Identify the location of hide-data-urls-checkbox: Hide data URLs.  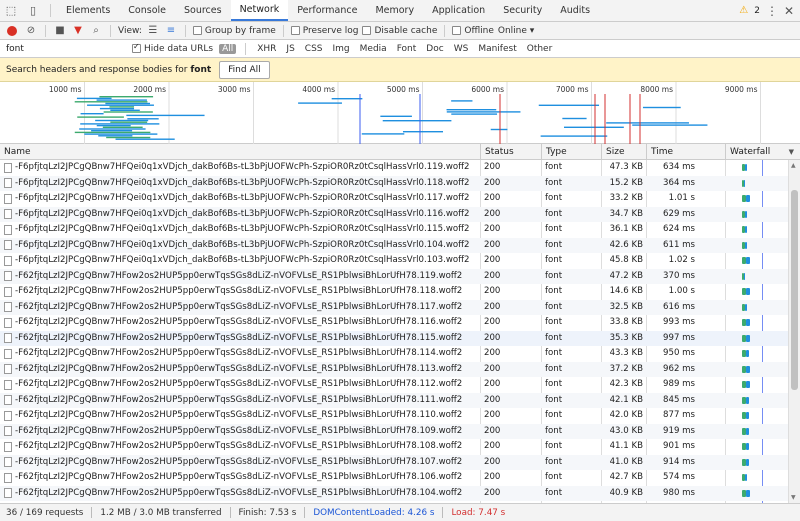
(172, 48).